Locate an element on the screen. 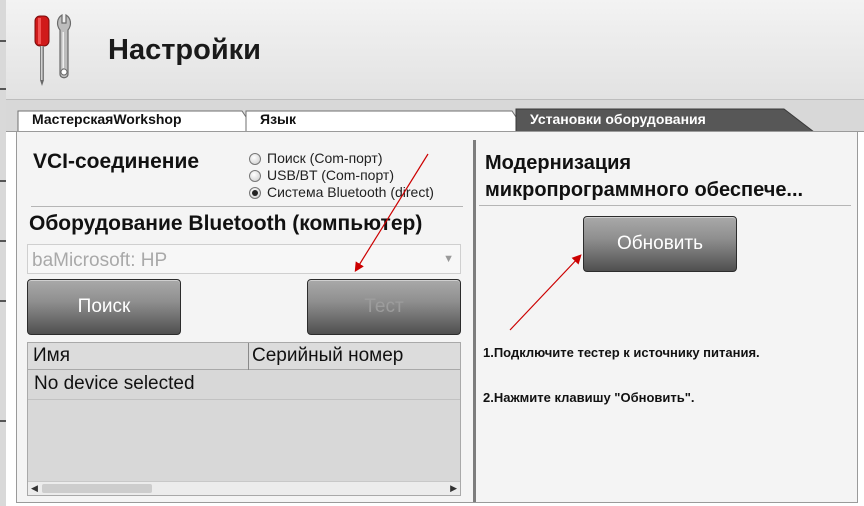 This screenshot has height=506, width=864. page-title: Настройки is located at coordinates (185, 50).